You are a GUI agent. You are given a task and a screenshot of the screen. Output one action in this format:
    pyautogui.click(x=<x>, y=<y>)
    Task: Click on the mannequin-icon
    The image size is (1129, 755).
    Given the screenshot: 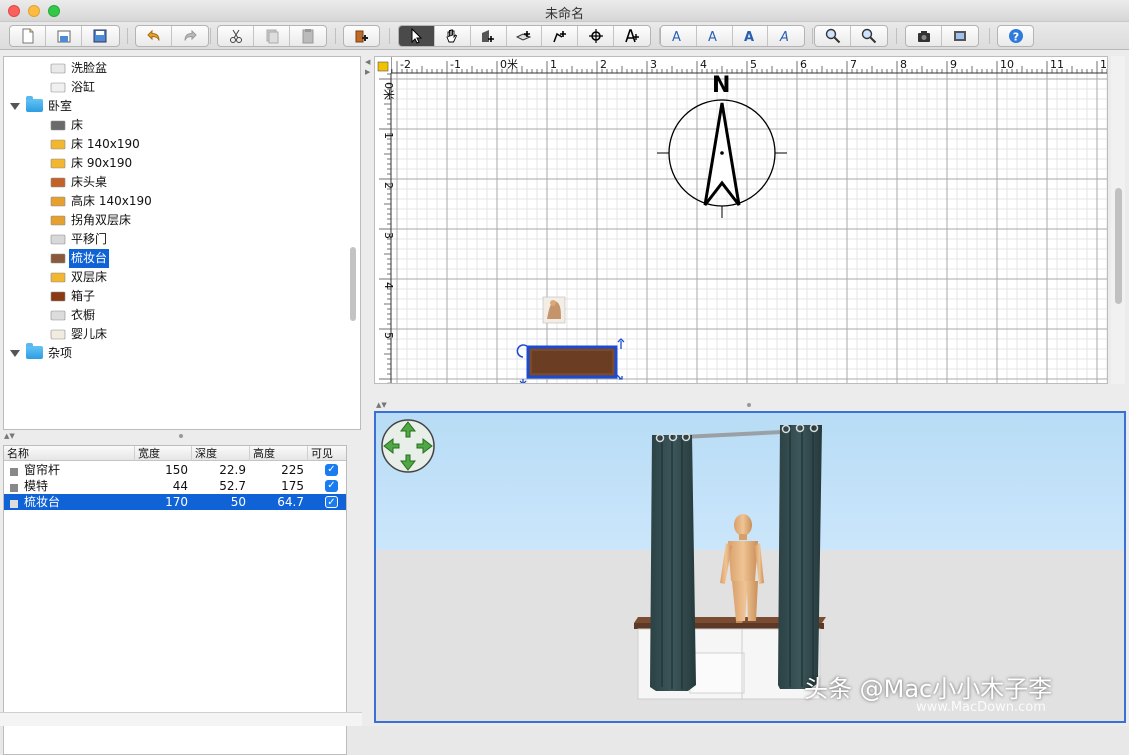 What is the action you would take?
    pyautogui.click(x=14, y=486)
    